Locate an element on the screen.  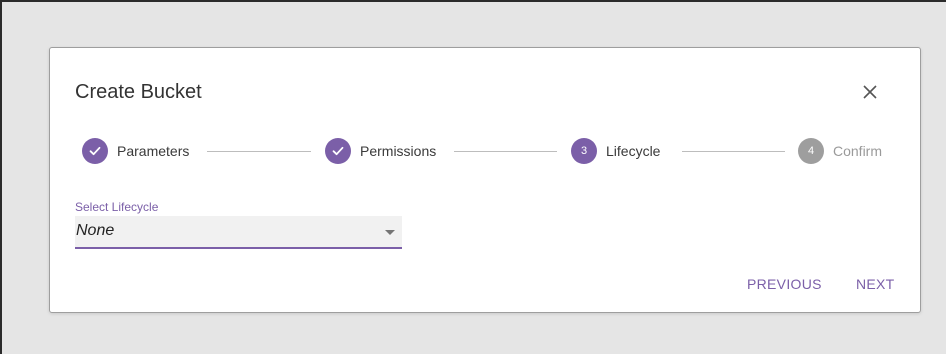
step-label: Permissions is located at coordinates (398, 151).